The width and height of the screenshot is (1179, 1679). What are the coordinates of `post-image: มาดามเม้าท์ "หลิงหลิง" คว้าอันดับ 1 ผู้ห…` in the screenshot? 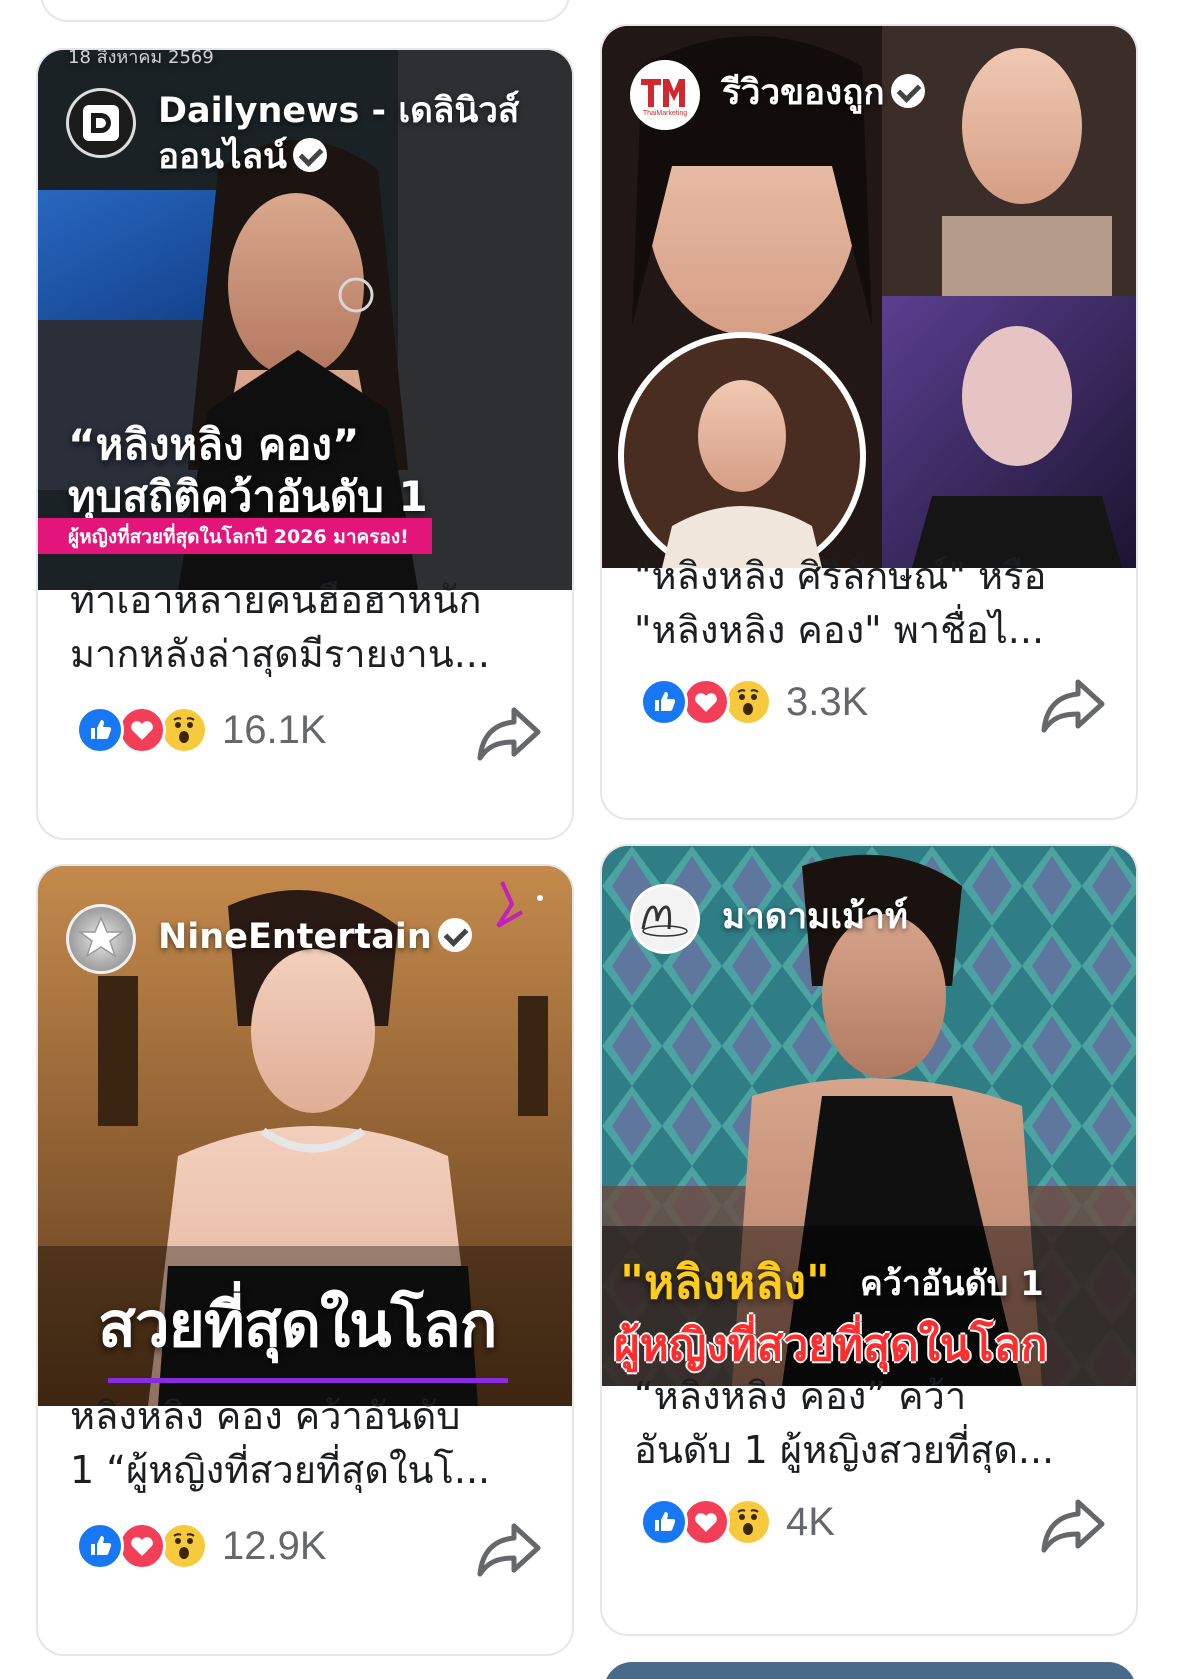 It's located at (869, 1116).